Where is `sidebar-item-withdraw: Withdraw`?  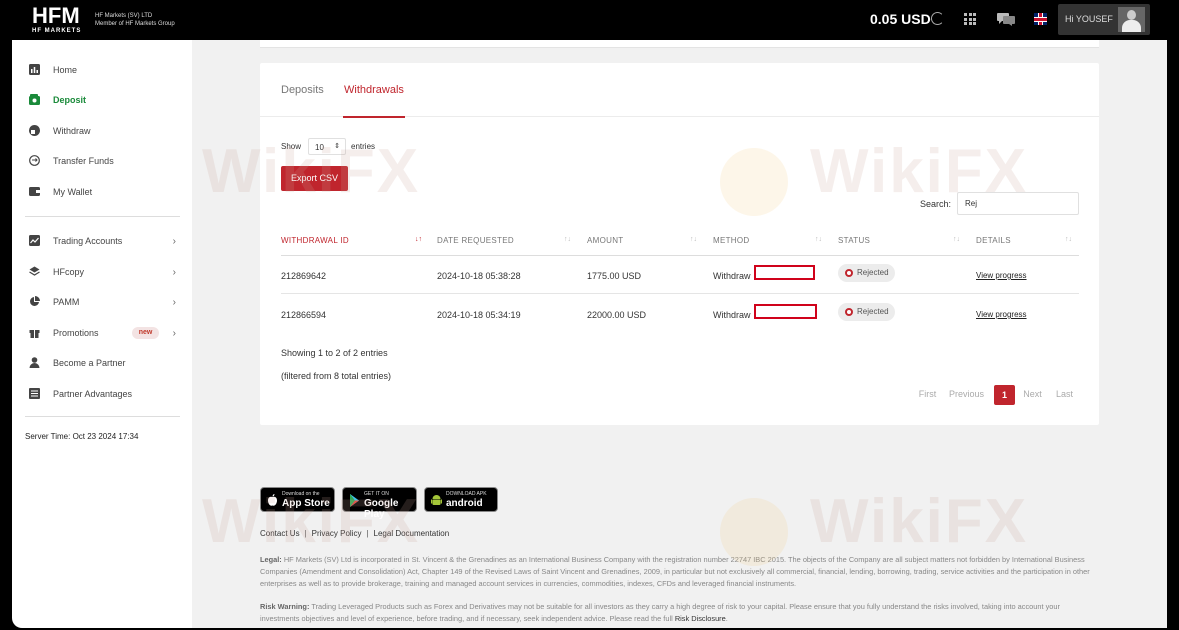
sidebar-item-withdraw: Withdraw is located at coordinates (102, 131).